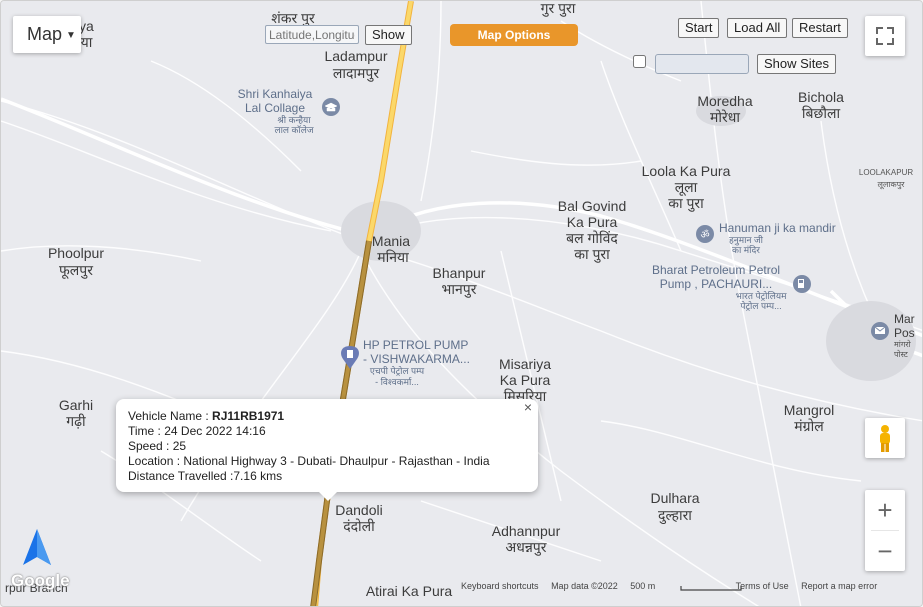  Describe the element at coordinates (686, 203) in the screenshot. I see `place-loola-hi2: का पुरा` at that location.